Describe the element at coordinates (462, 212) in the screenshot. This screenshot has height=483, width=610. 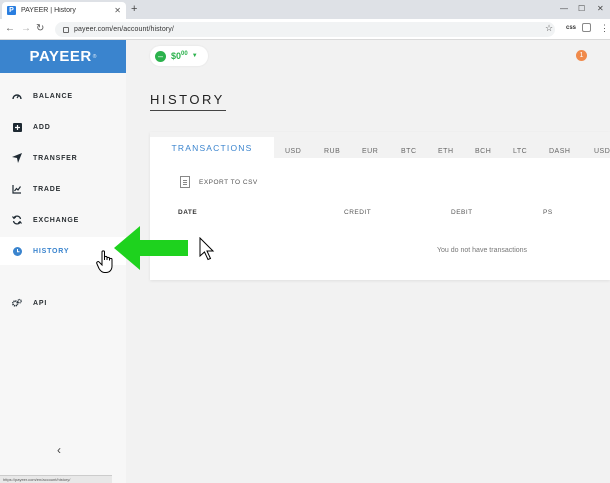
I see `column-header-debit: DEBIT` at that location.